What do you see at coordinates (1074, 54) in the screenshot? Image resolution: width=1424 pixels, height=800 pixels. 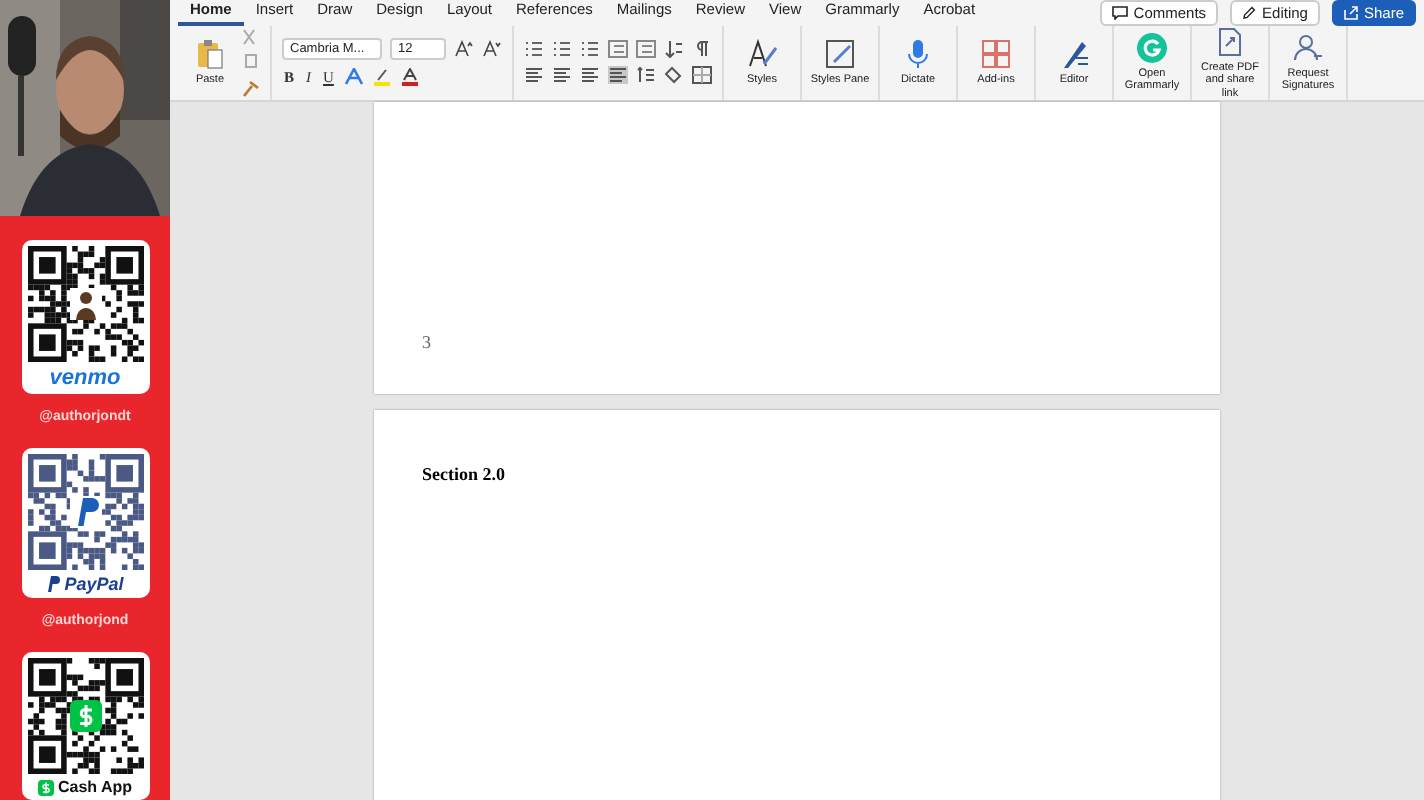 I see `pen-icon` at bounding box center [1074, 54].